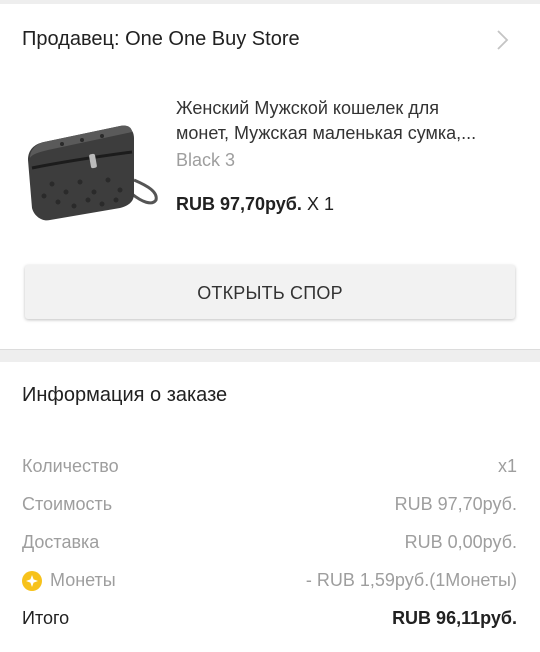 This screenshot has height=652, width=540. I want to click on row-label-wrap: Монеты, so click(69, 580).